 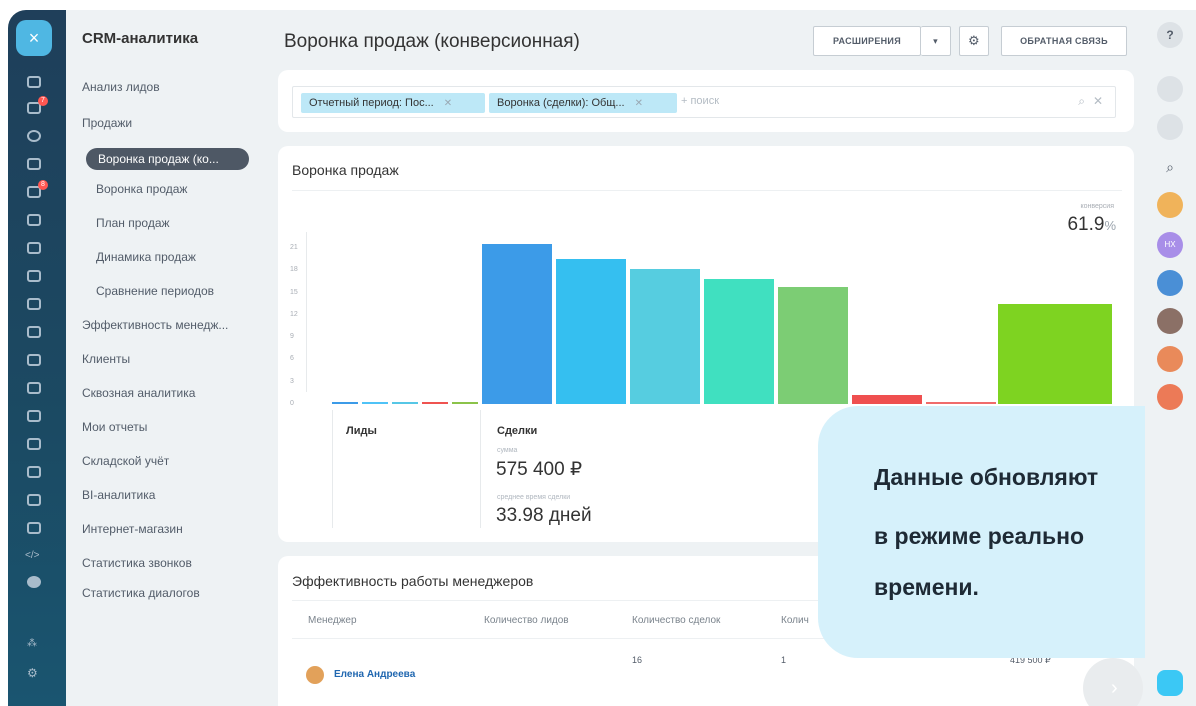 I want to click on close-icon: ×, so click(x=34, y=38).